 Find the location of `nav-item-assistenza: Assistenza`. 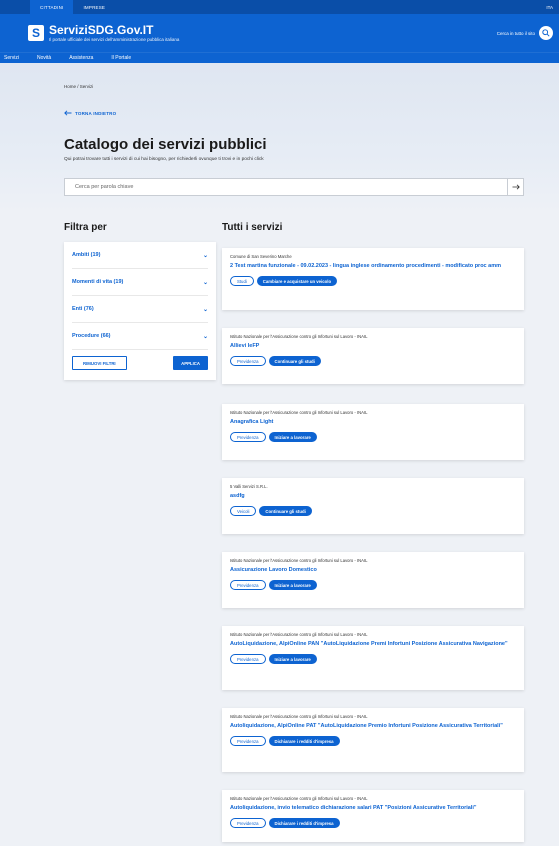

nav-item-assistenza: Assistenza is located at coordinates (81, 58).